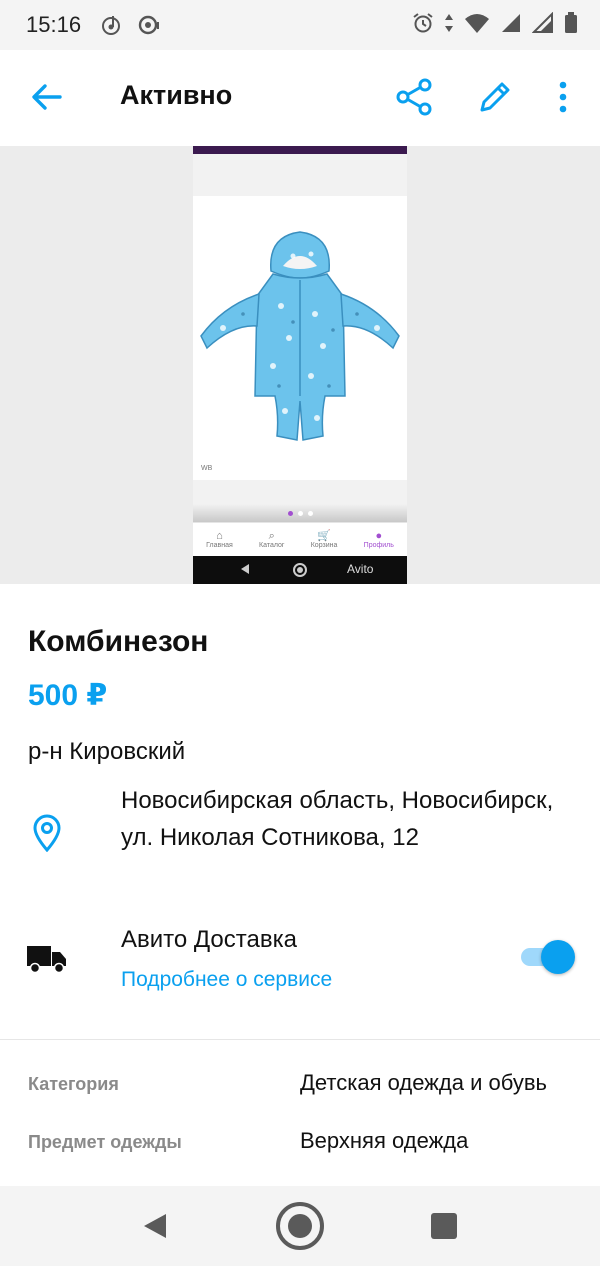 Image resolution: width=600 pixels, height=1266 pixels. I want to click on status-time: 15:16, so click(54, 24).